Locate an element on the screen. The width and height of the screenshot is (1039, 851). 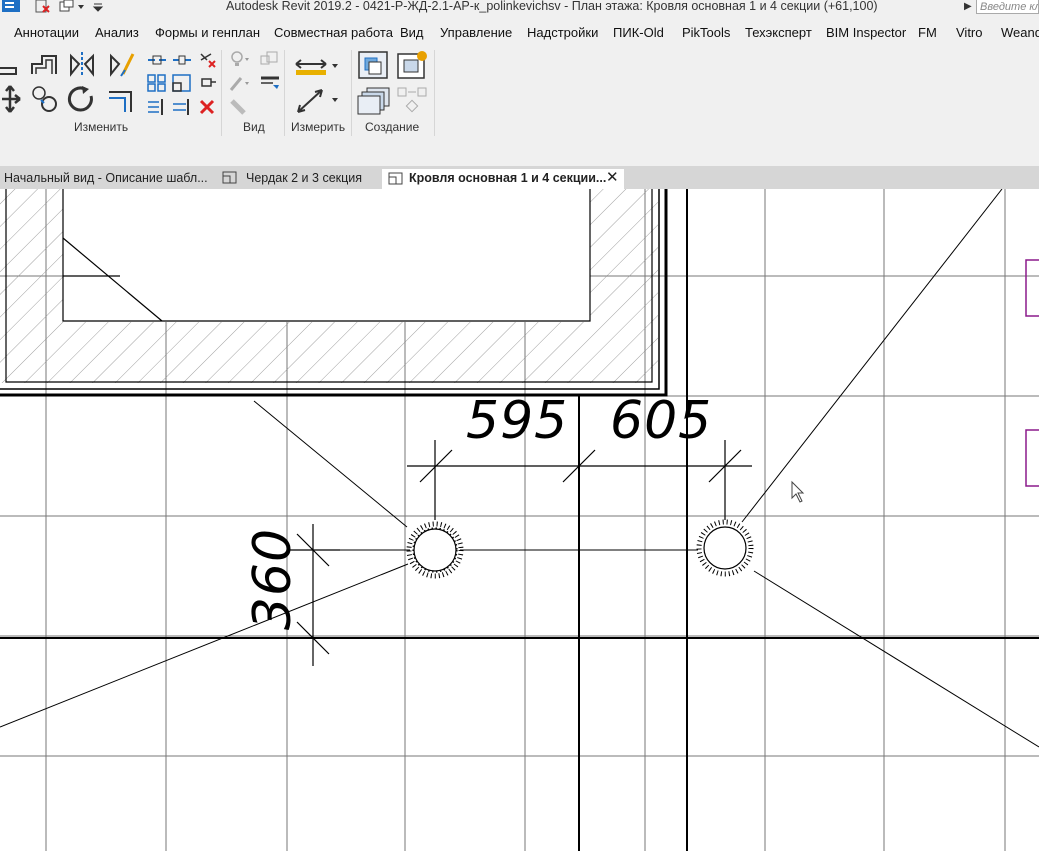
paint-element-icon is located at coordinates (240, 107).